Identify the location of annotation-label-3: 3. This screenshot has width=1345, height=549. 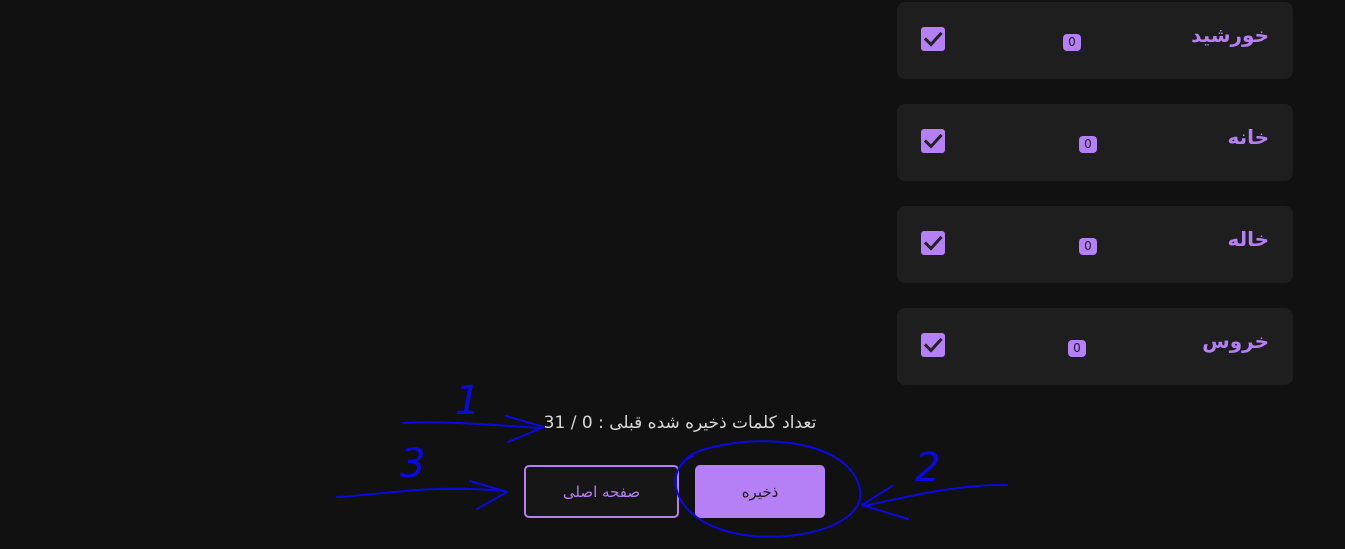
(412, 464).